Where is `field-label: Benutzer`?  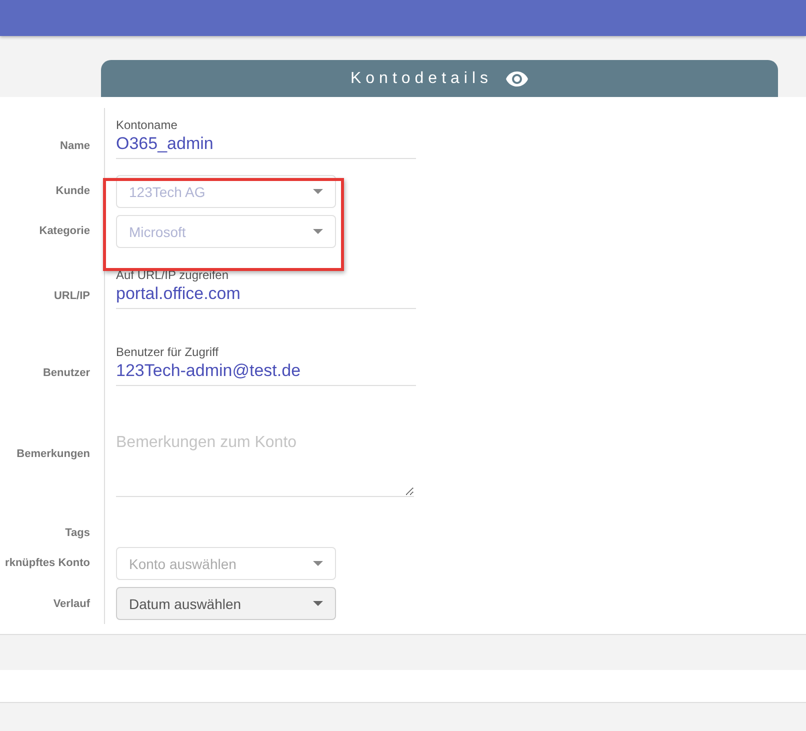 field-label: Benutzer is located at coordinates (66, 373).